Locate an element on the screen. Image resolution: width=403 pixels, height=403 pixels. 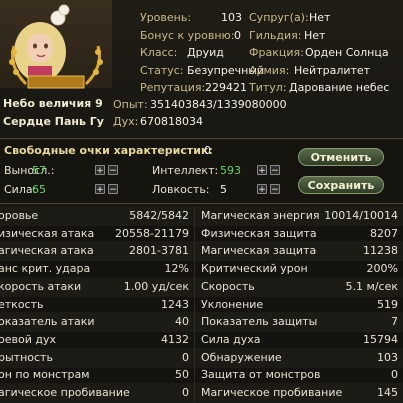
guild-label: Гильдия: is located at coordinates (275, 35).